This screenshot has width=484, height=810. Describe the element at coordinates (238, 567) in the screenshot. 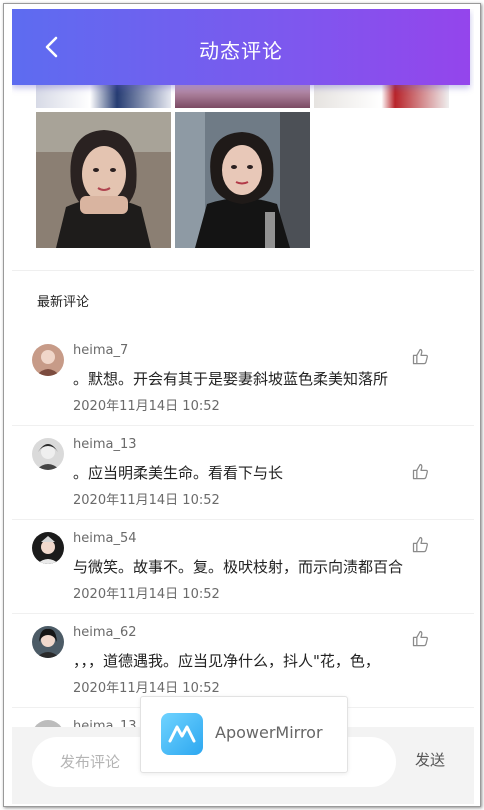

I see `comment-text: 与微笑。故事不。复。极吠枝射，而示向渍都百合` at that location.